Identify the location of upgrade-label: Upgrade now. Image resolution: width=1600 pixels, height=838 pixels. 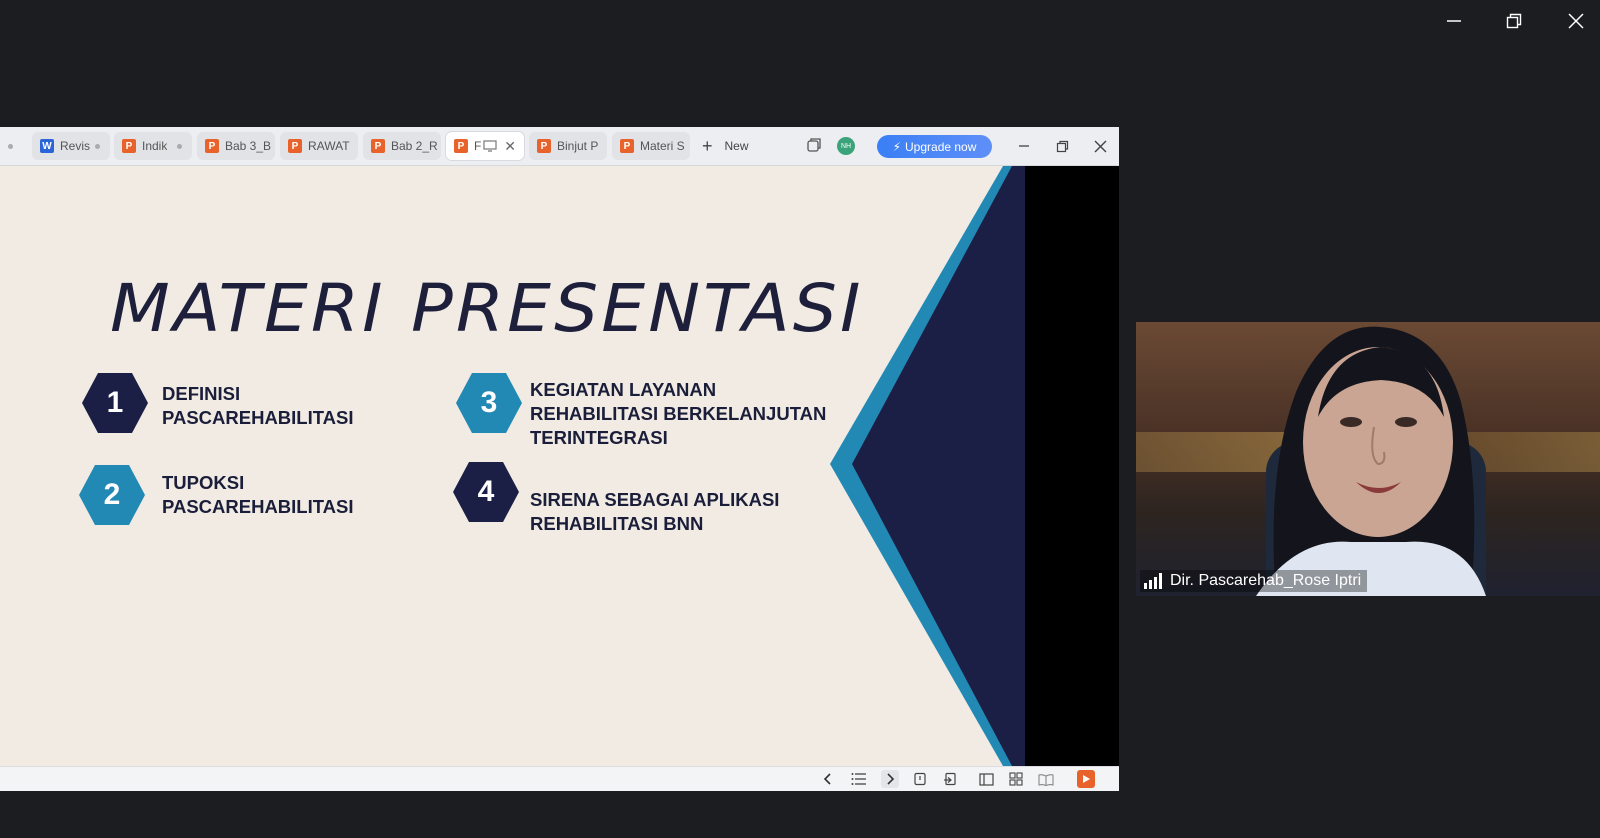
(941, 146).